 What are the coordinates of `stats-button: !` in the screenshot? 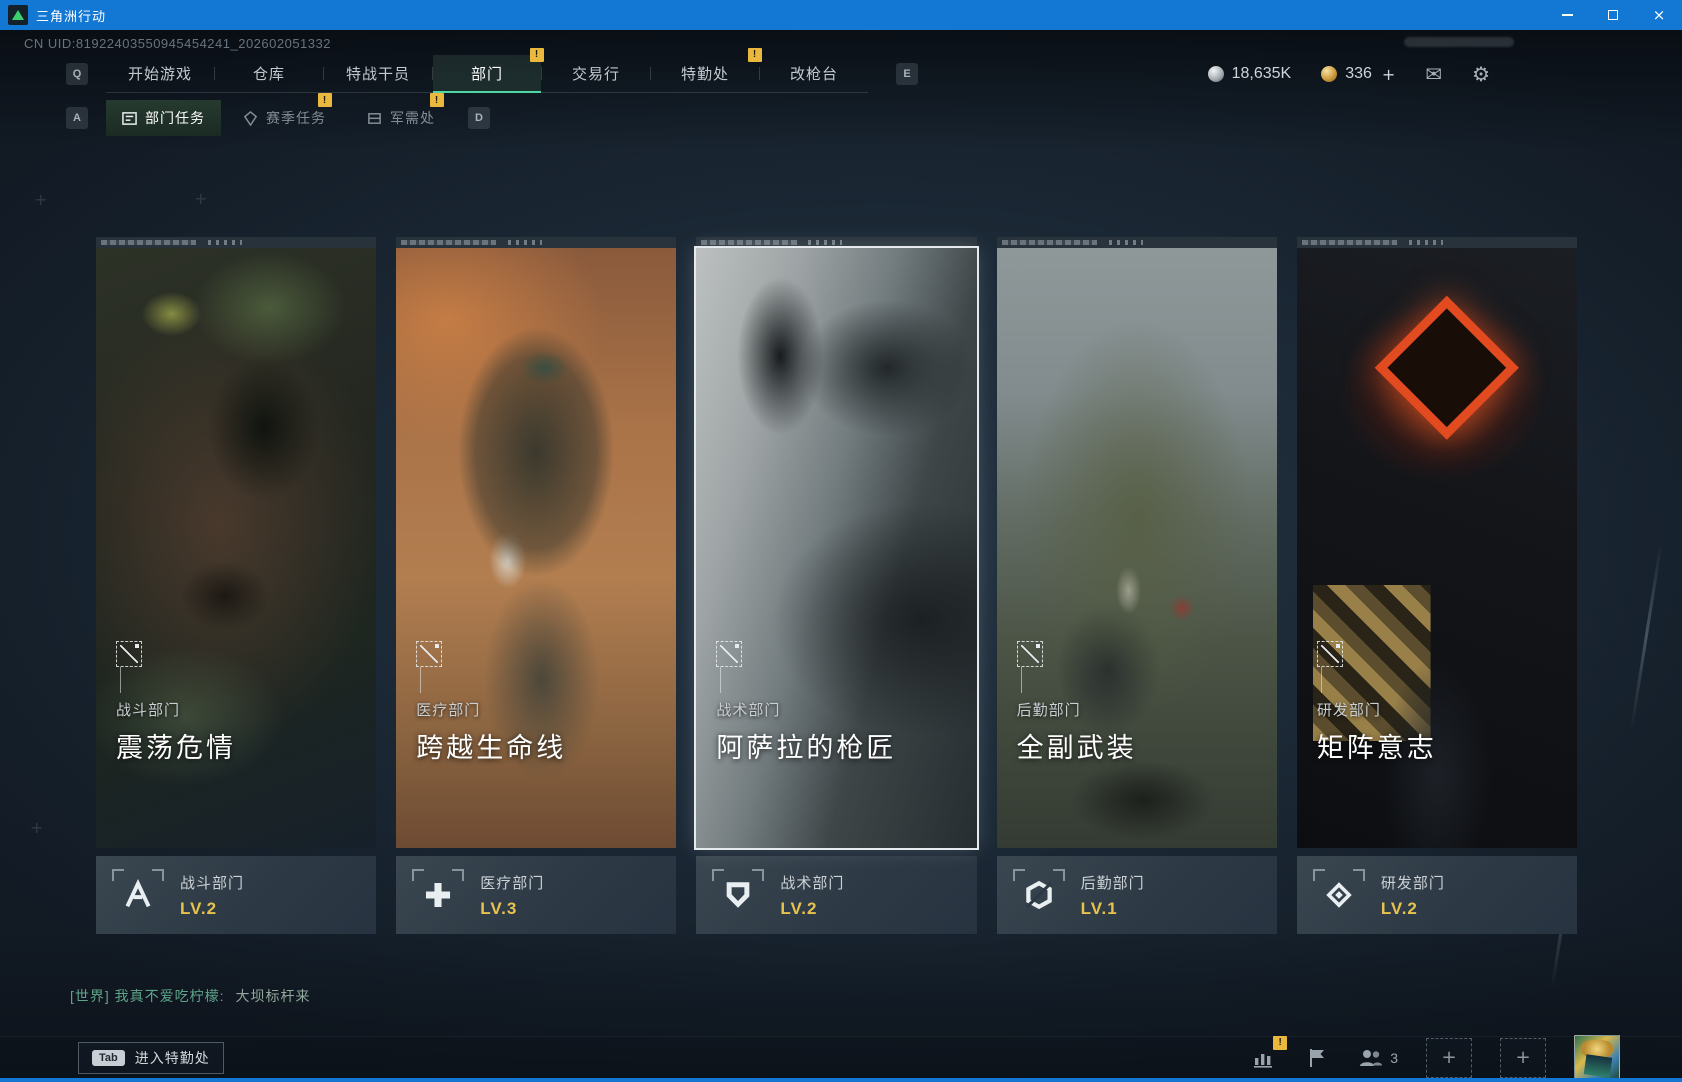 It's located at (1269, 1053).